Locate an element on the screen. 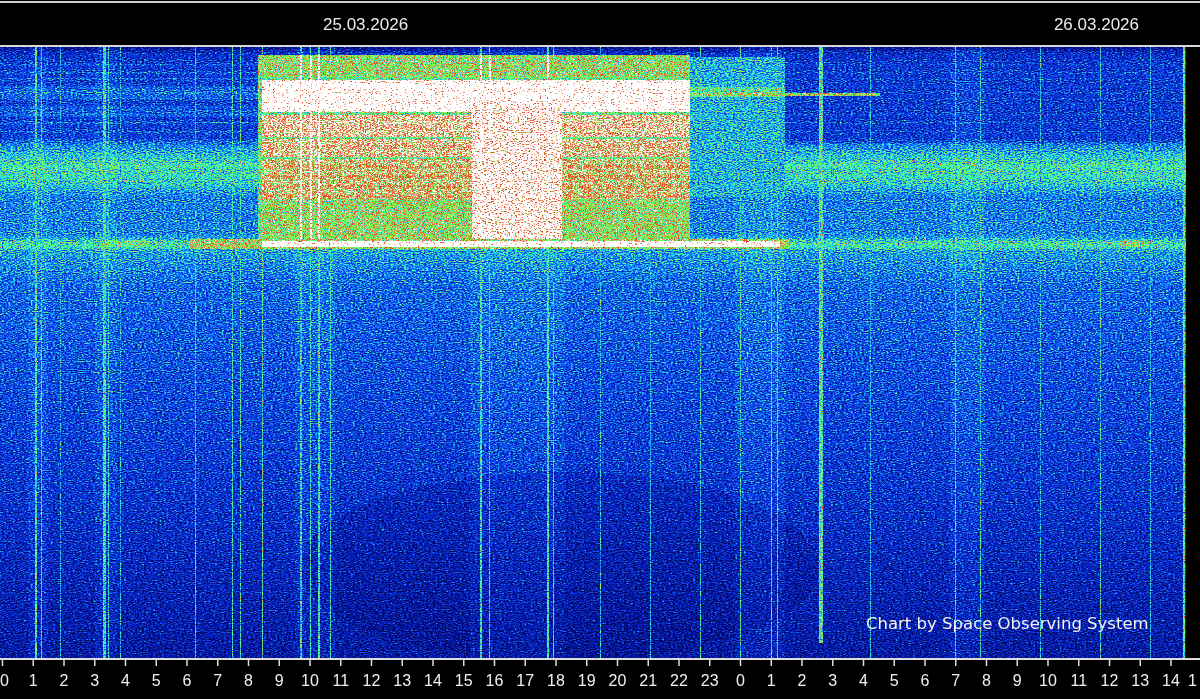 Image resolution: width=1200 pixels, height=699 pixels. hour-label: 23 is located at coordinates (709, 680).